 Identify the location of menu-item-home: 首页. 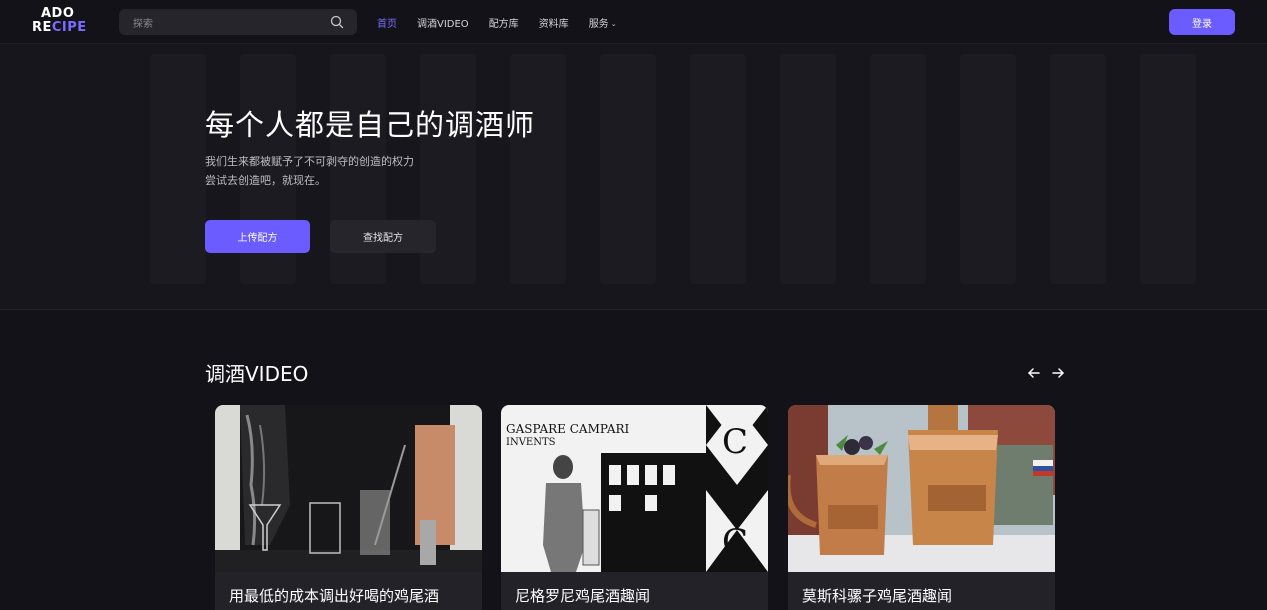
(387, 22).